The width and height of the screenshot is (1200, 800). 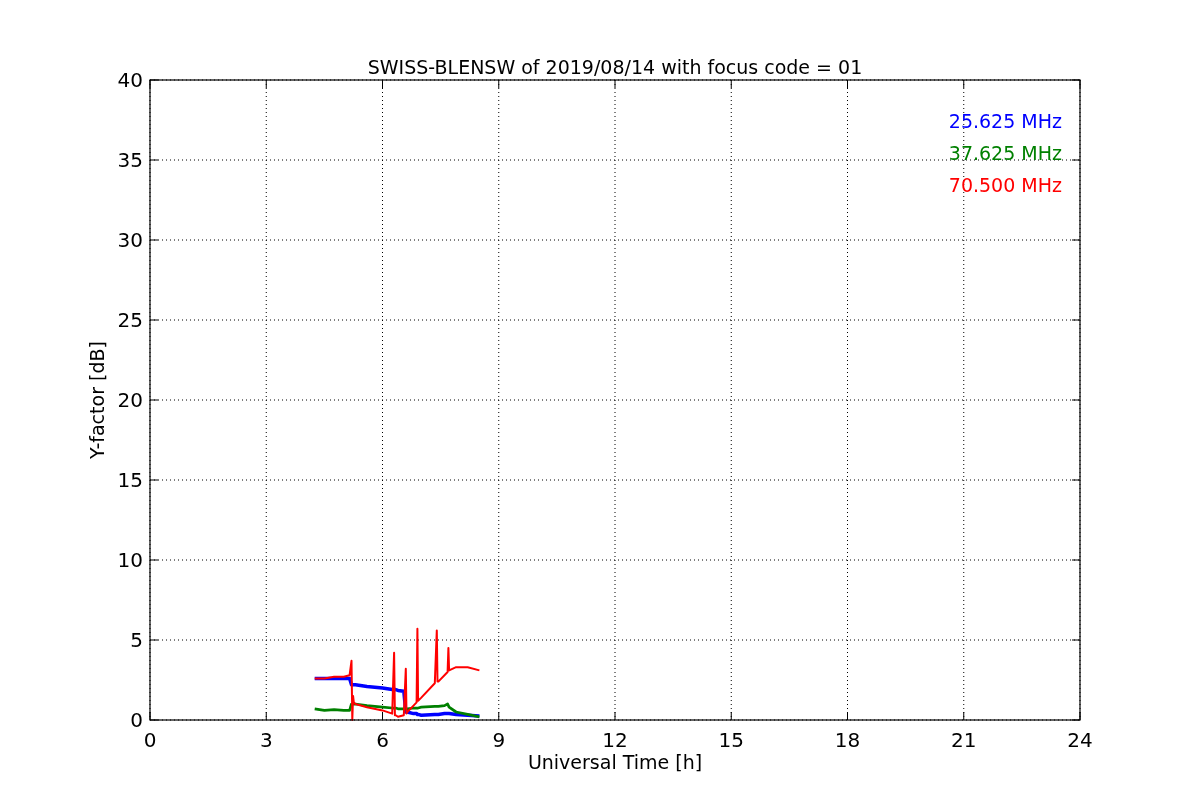 What do you see at coordinates (499, 740) in the screenshot?
I see `x-tick-label: 9` at bounding box center [499, 740].